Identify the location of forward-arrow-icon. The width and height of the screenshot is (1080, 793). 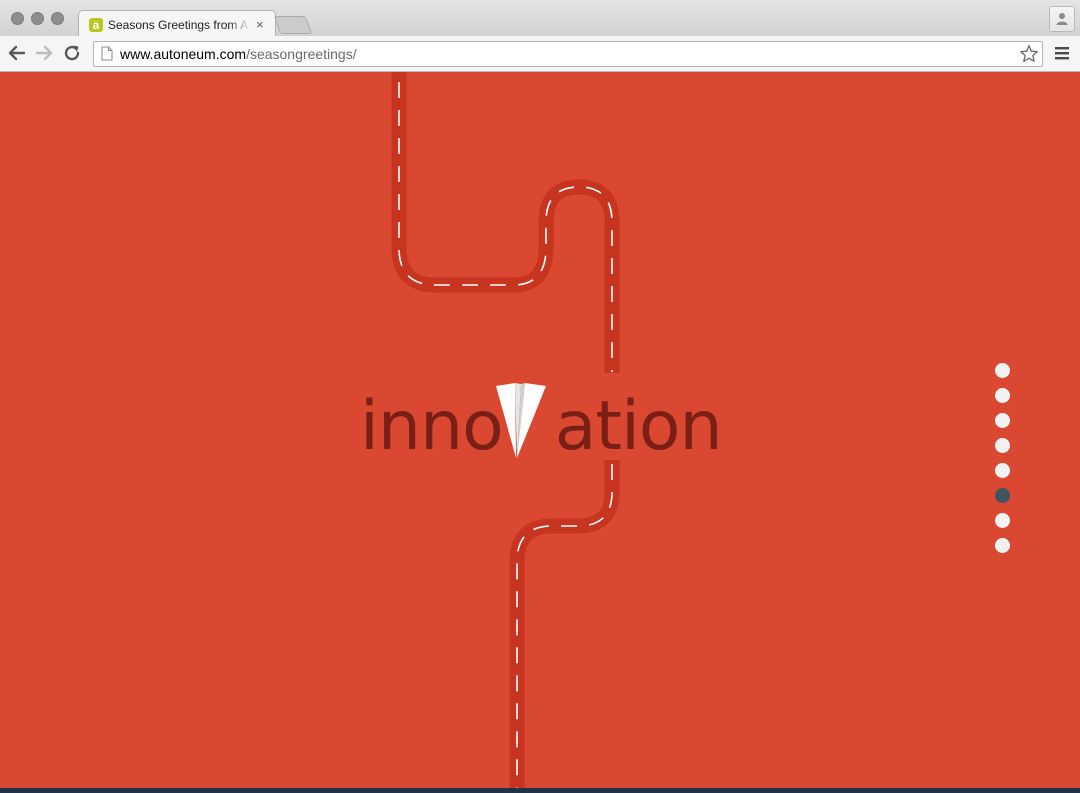
(44, 53).